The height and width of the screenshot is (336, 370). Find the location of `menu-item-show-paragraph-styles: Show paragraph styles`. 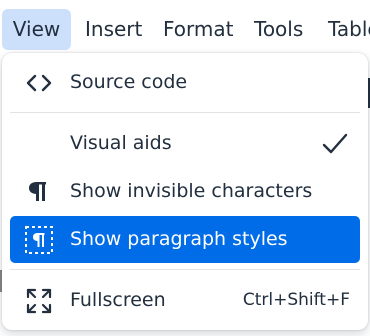

menu-item-show-paragraph-styles: Show paragraph styles is located at coordinates (185, 239).